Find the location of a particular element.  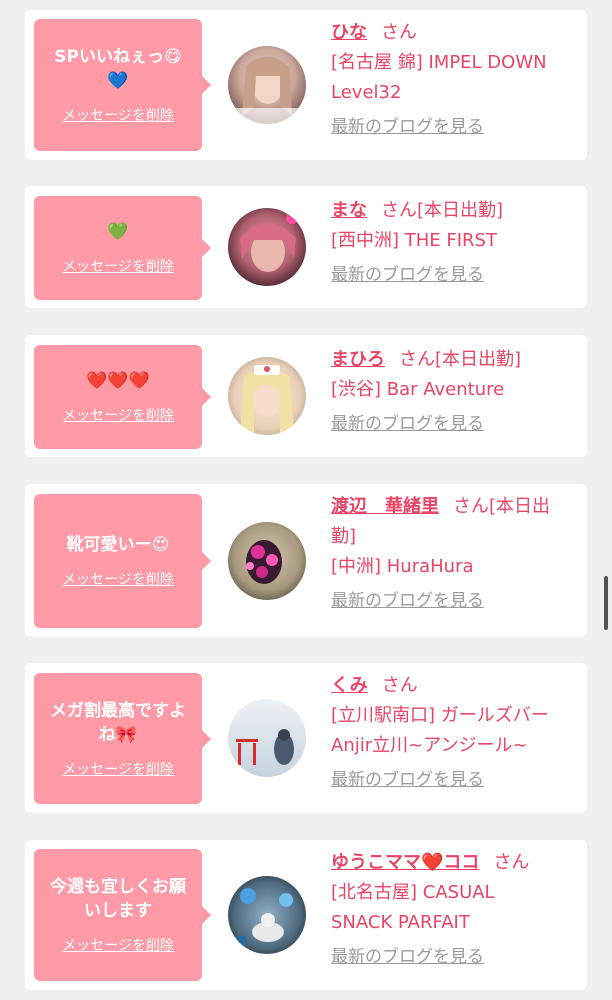

message-bubble: SPいいねぇっ😋💙 メッセージを削除 is located at coordinates (122, 85).